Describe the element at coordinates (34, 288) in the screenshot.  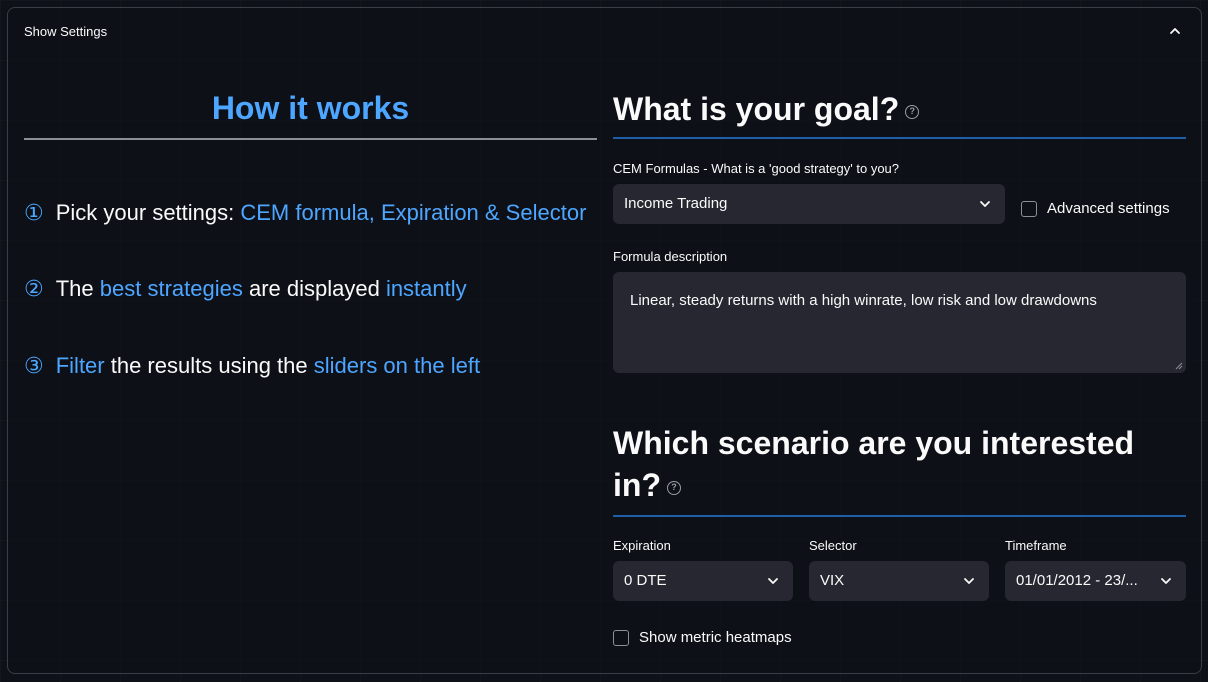
I see `step-2-number: ②` at that location.